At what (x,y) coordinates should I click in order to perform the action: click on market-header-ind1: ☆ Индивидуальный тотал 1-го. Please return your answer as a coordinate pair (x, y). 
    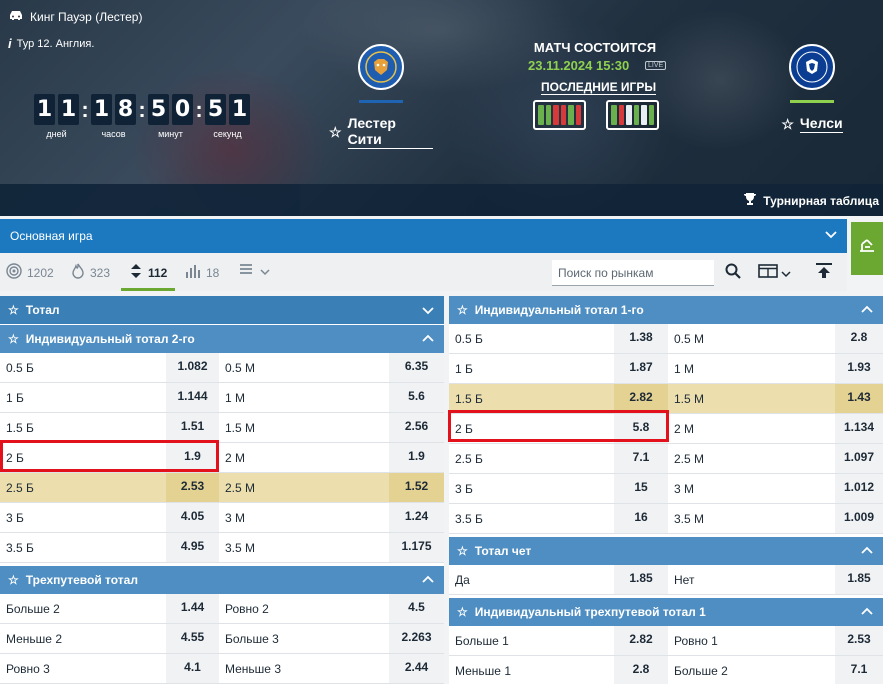
    Looking at the image, I should click on (666, 310).